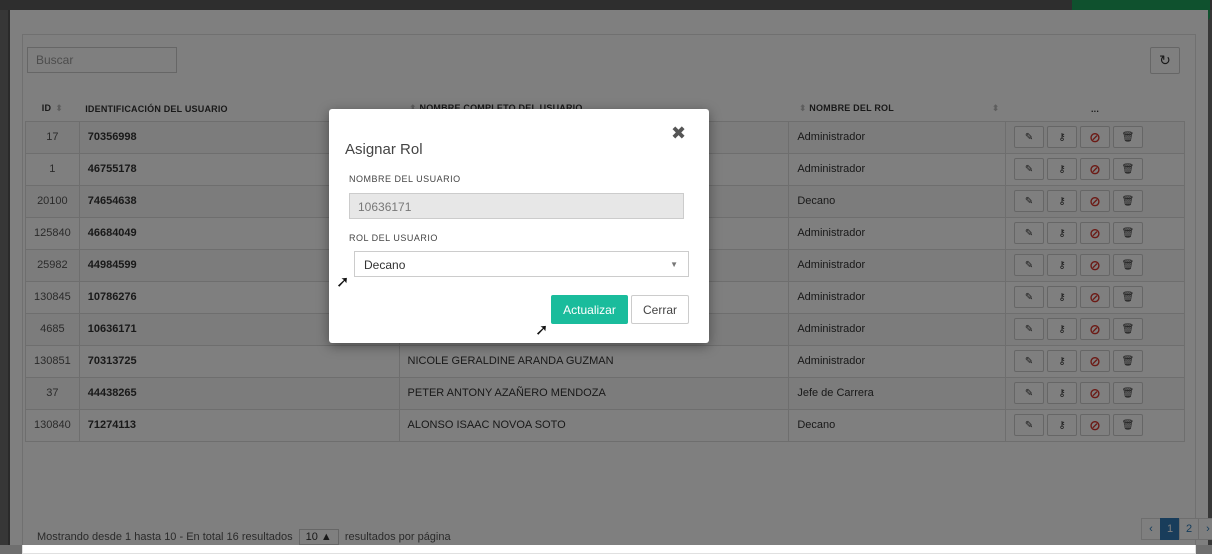 The width and height of the screenshot is (1212, 554). What do you see at coordinates (393, 238) in the screenshot?
I see `user-role-label: ROL DEL USUARIO` at bounding box center [393, 238].